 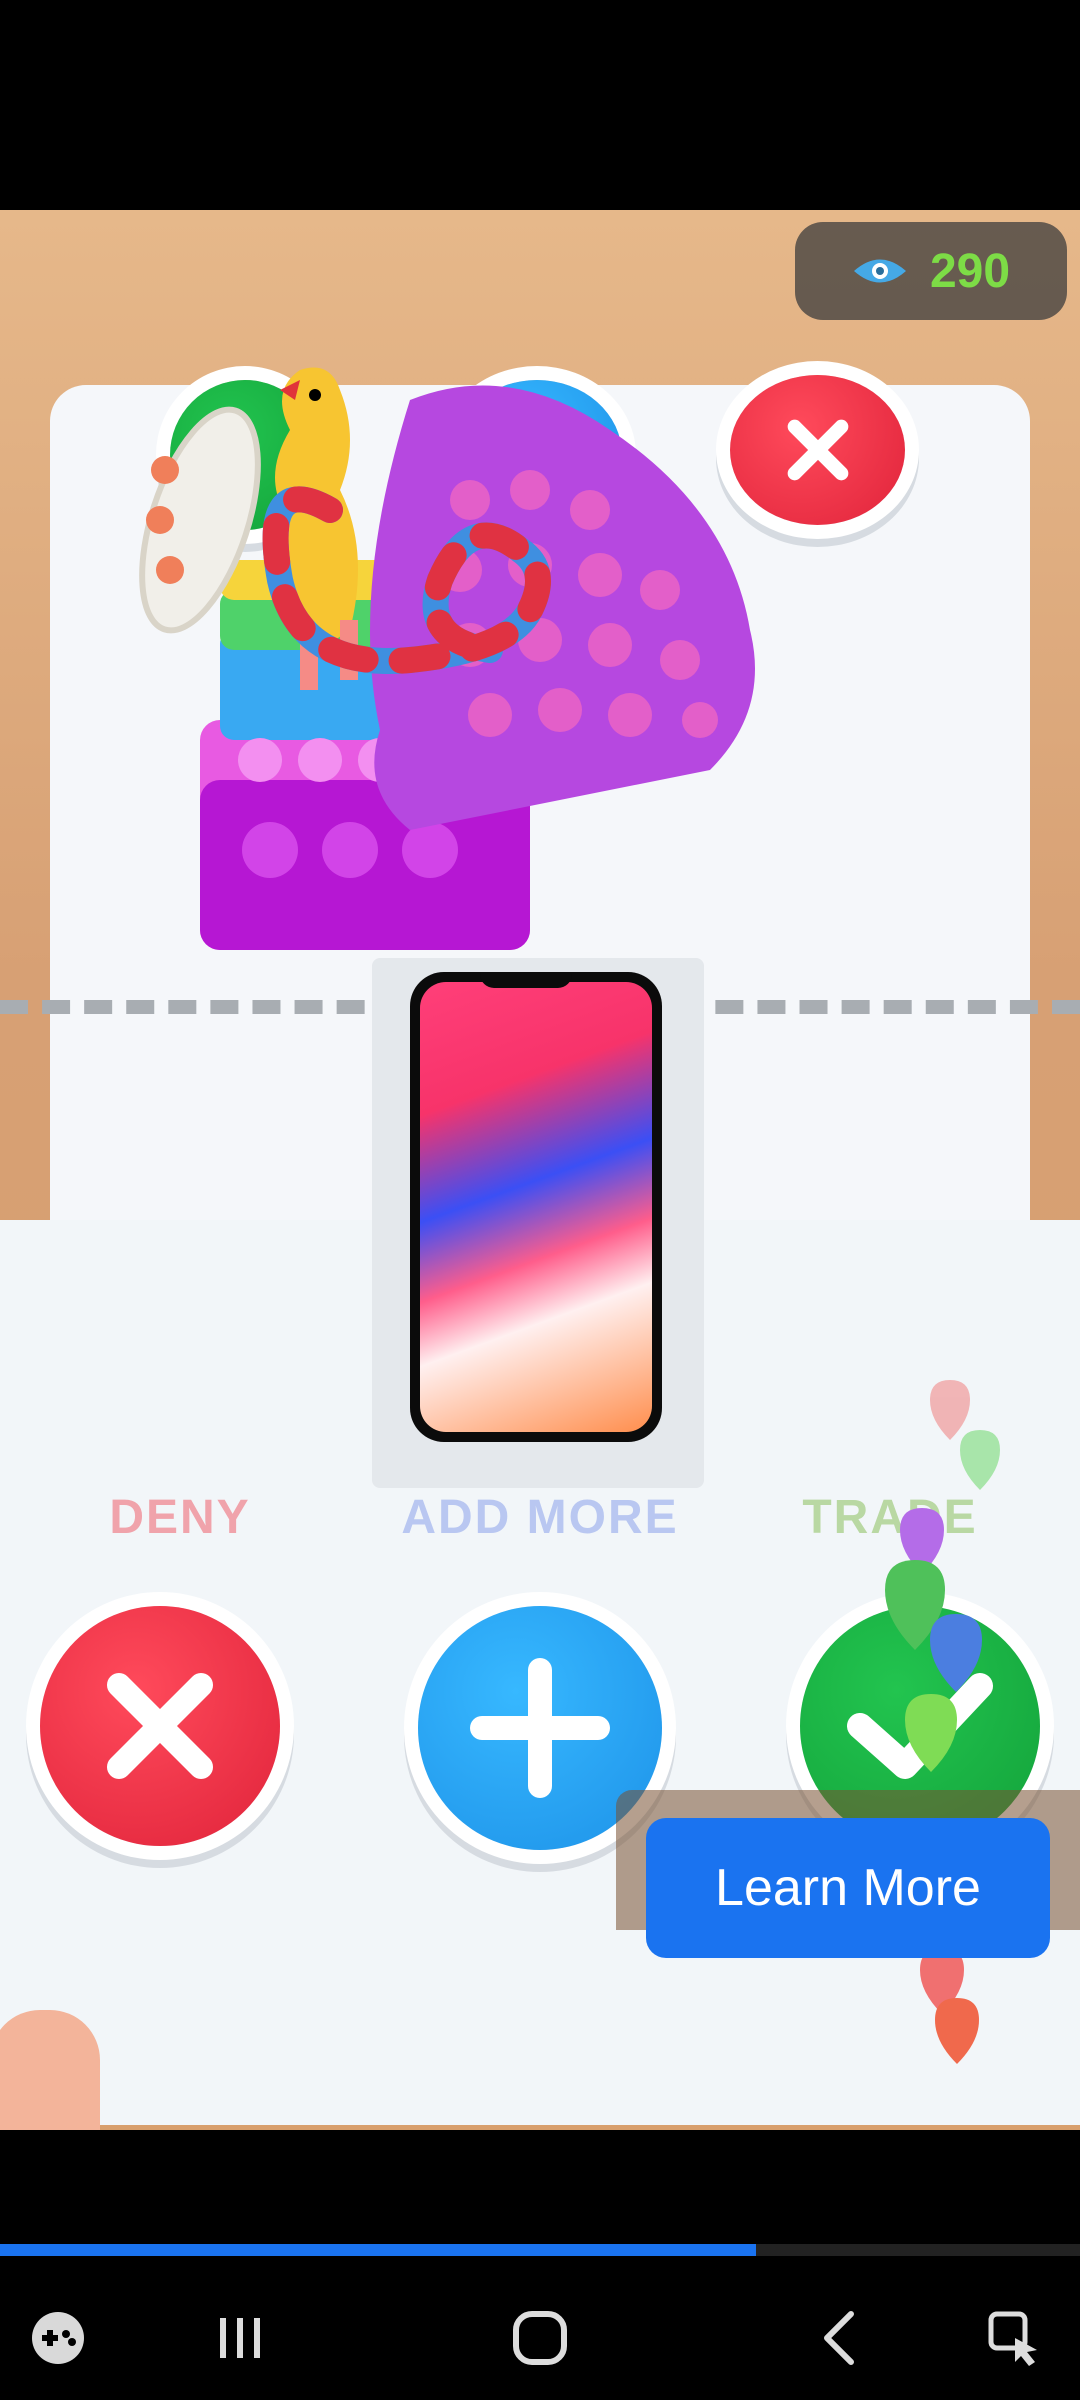 I want to click on hearts-effect, so click(x=942, y=1722).